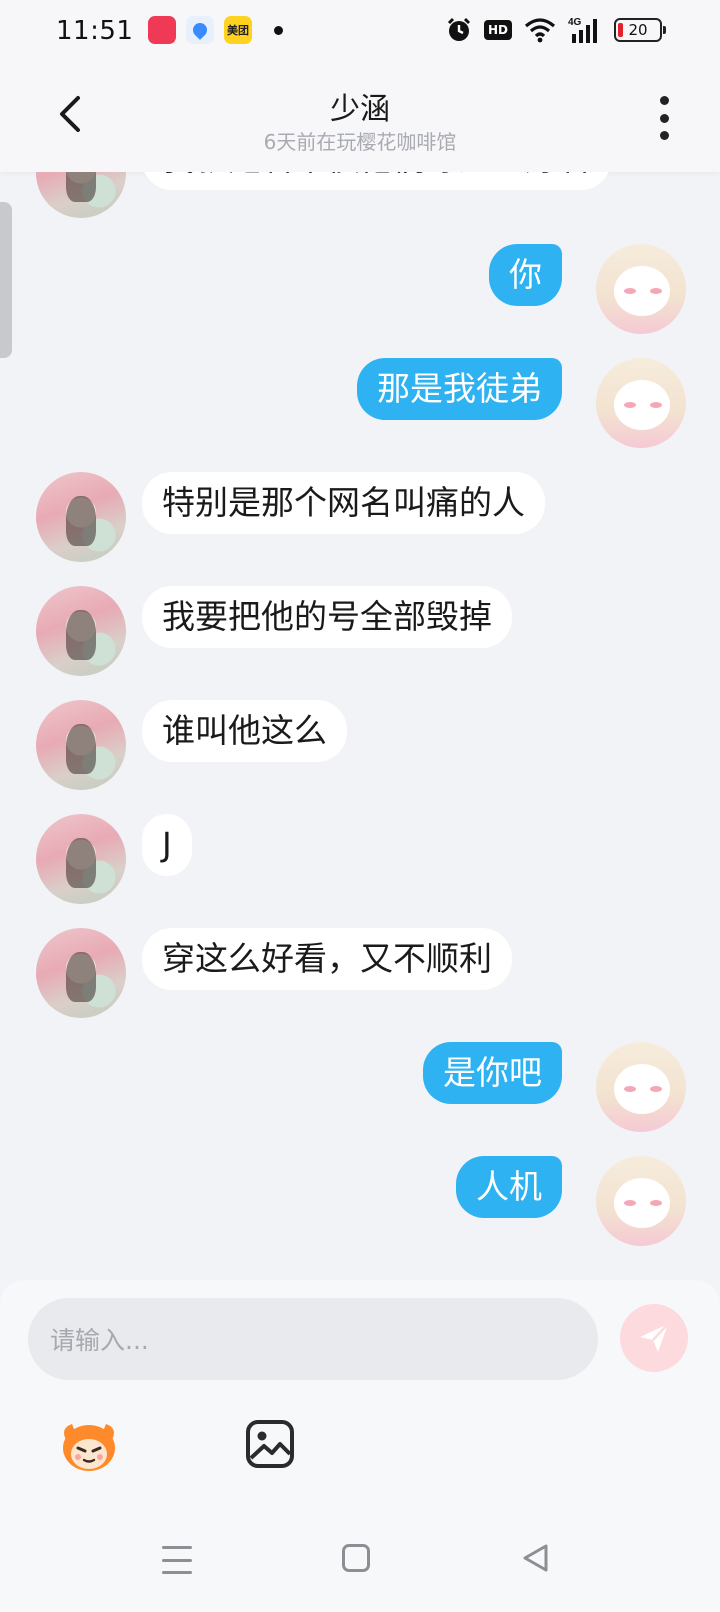 The width and height of the screenshot is (720, 1612). Describe the element at coordinates (509, 1187) in the screenshot. I see `message-bubble-sent: 人机` at that location.